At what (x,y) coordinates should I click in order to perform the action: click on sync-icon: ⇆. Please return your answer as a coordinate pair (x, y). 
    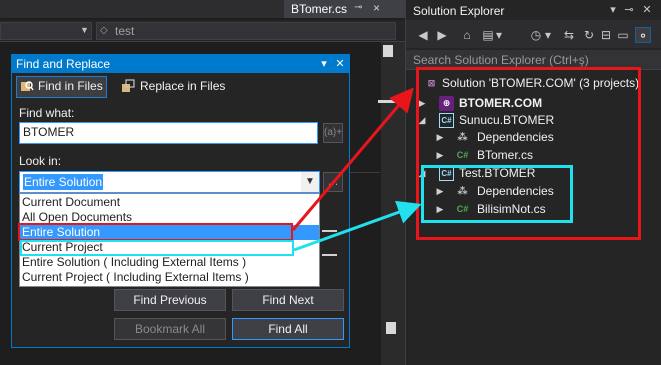
    Looking at the image, I should click on (569, 35).